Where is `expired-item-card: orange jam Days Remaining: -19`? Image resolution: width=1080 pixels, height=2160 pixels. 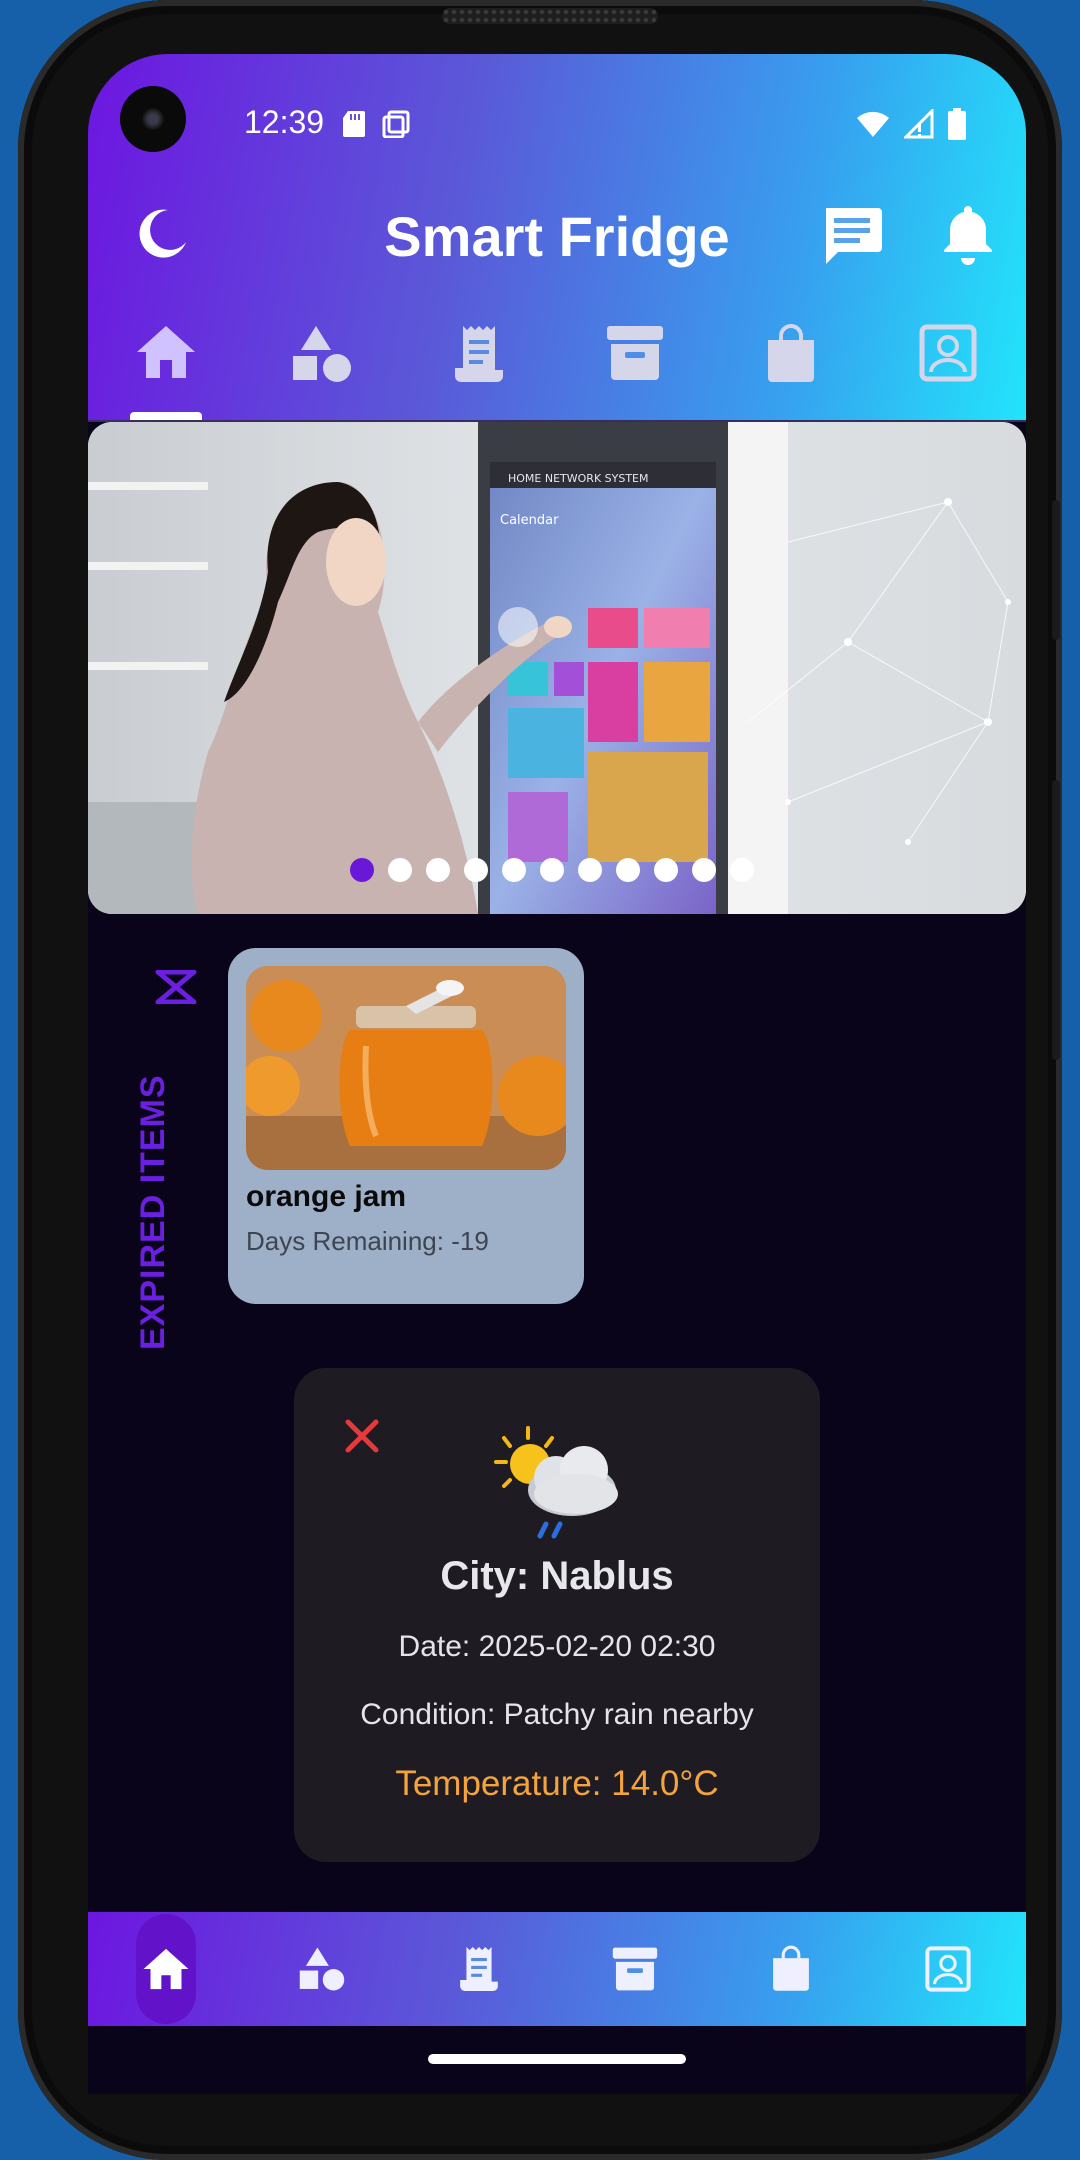
expired-item-card: orange jam Days Remaining: -19 is located at coordinates (406, 1126).